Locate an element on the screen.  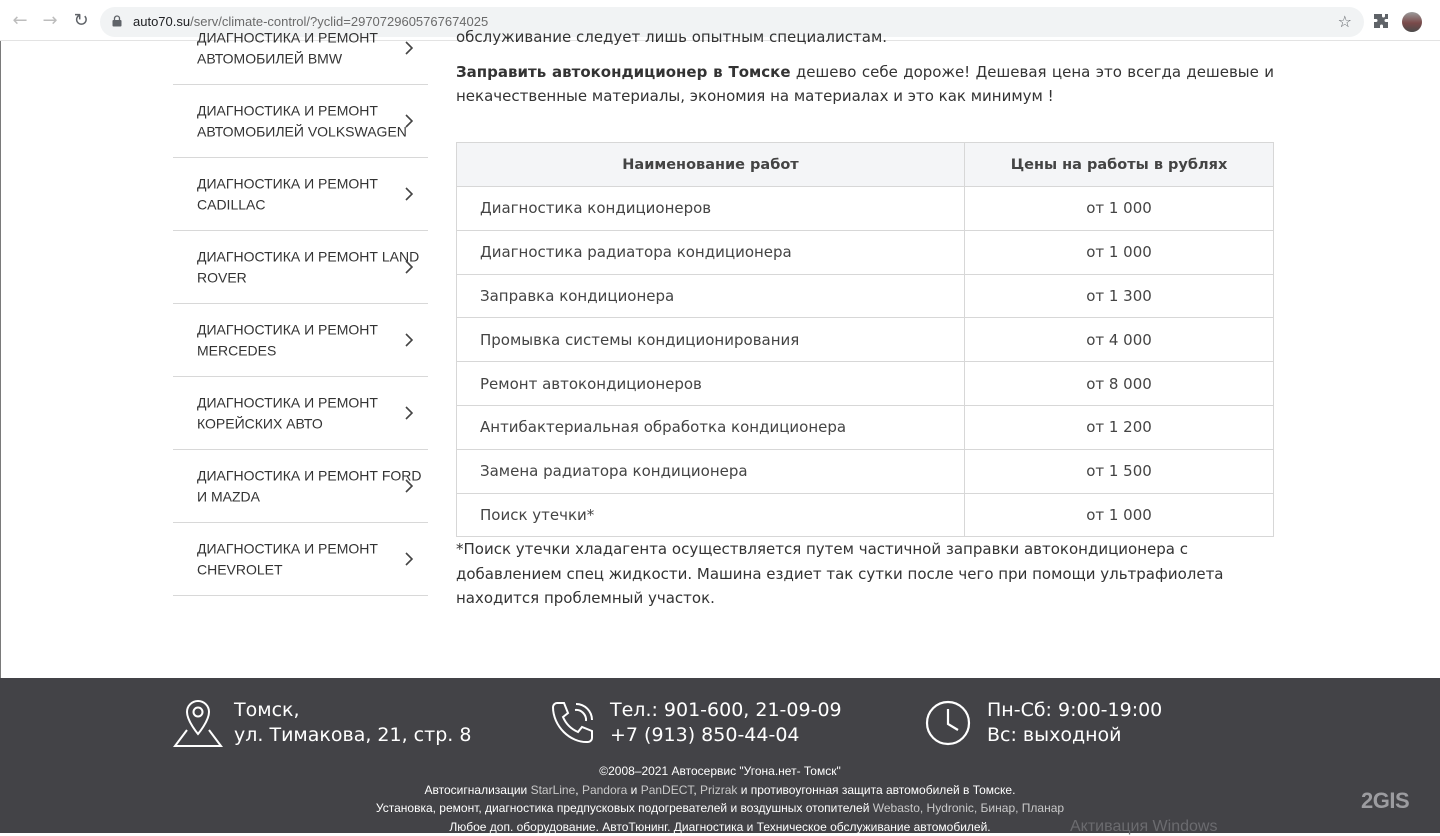
sidebar-item-label: ДИАГНОСТИКА И РЕМОНТ FORD И MAZDA is located at coordinates (309, 486).